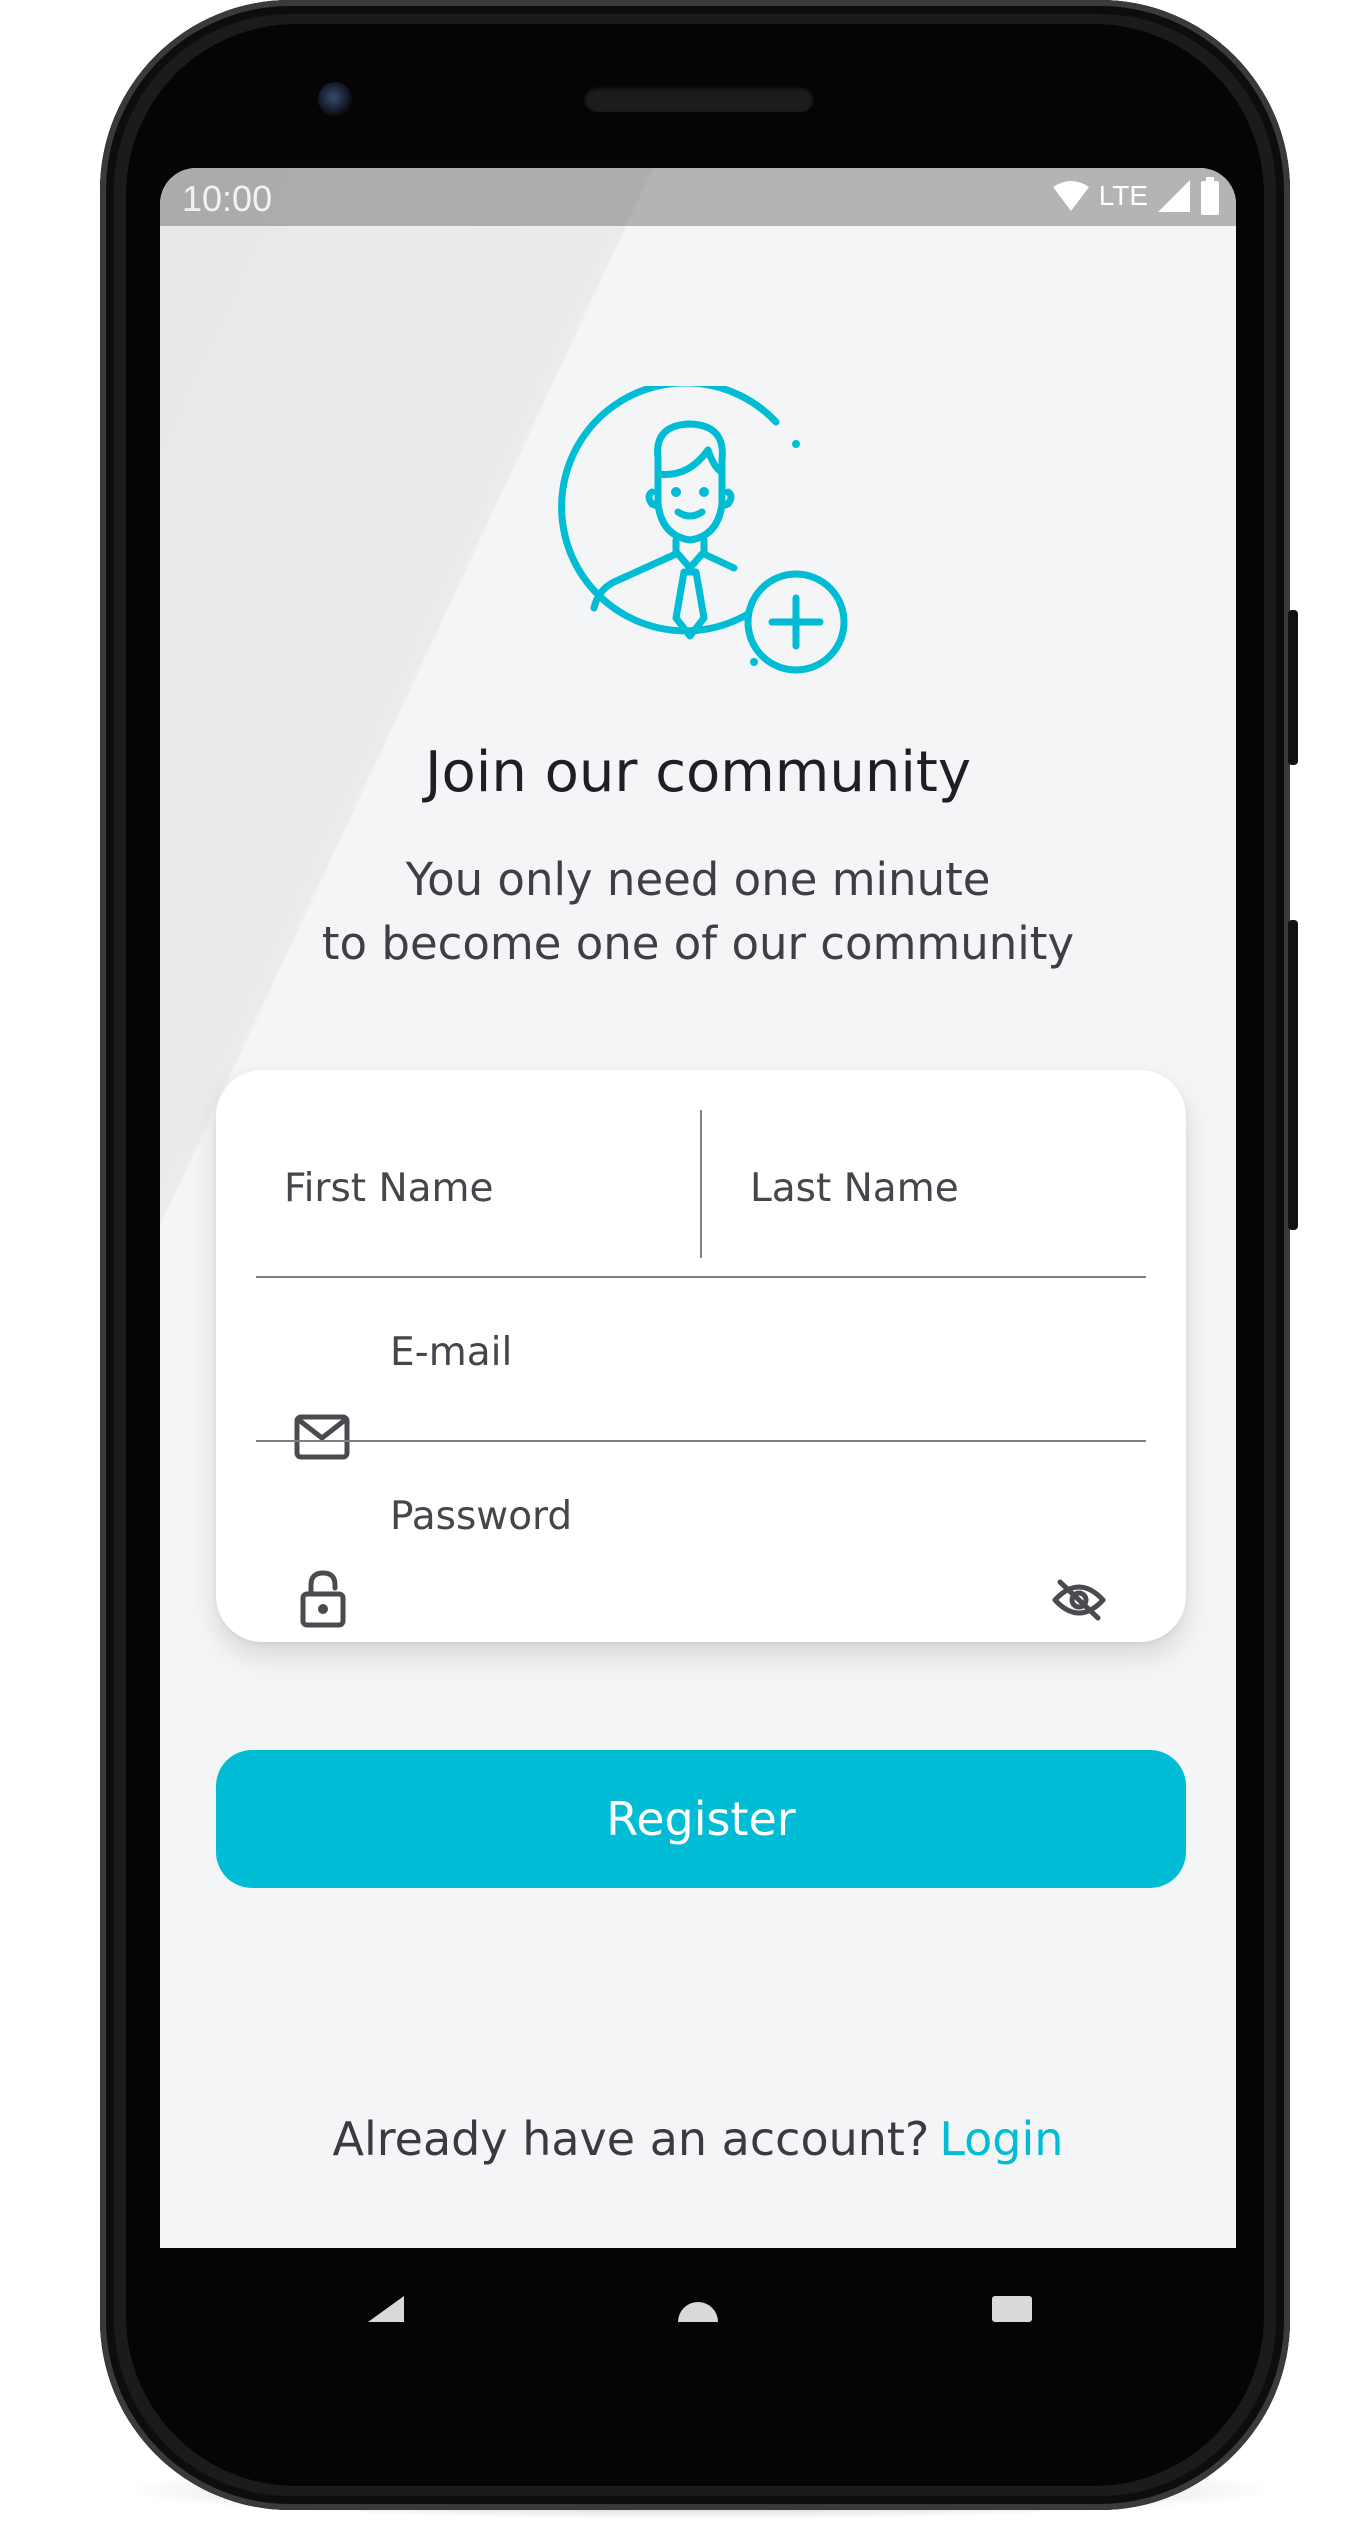 The image size is (1370, 2534). What do you see at coordinates (1174, 196) in the screenshot?
I see `signal-icon` at bounding box center [1174, 196].